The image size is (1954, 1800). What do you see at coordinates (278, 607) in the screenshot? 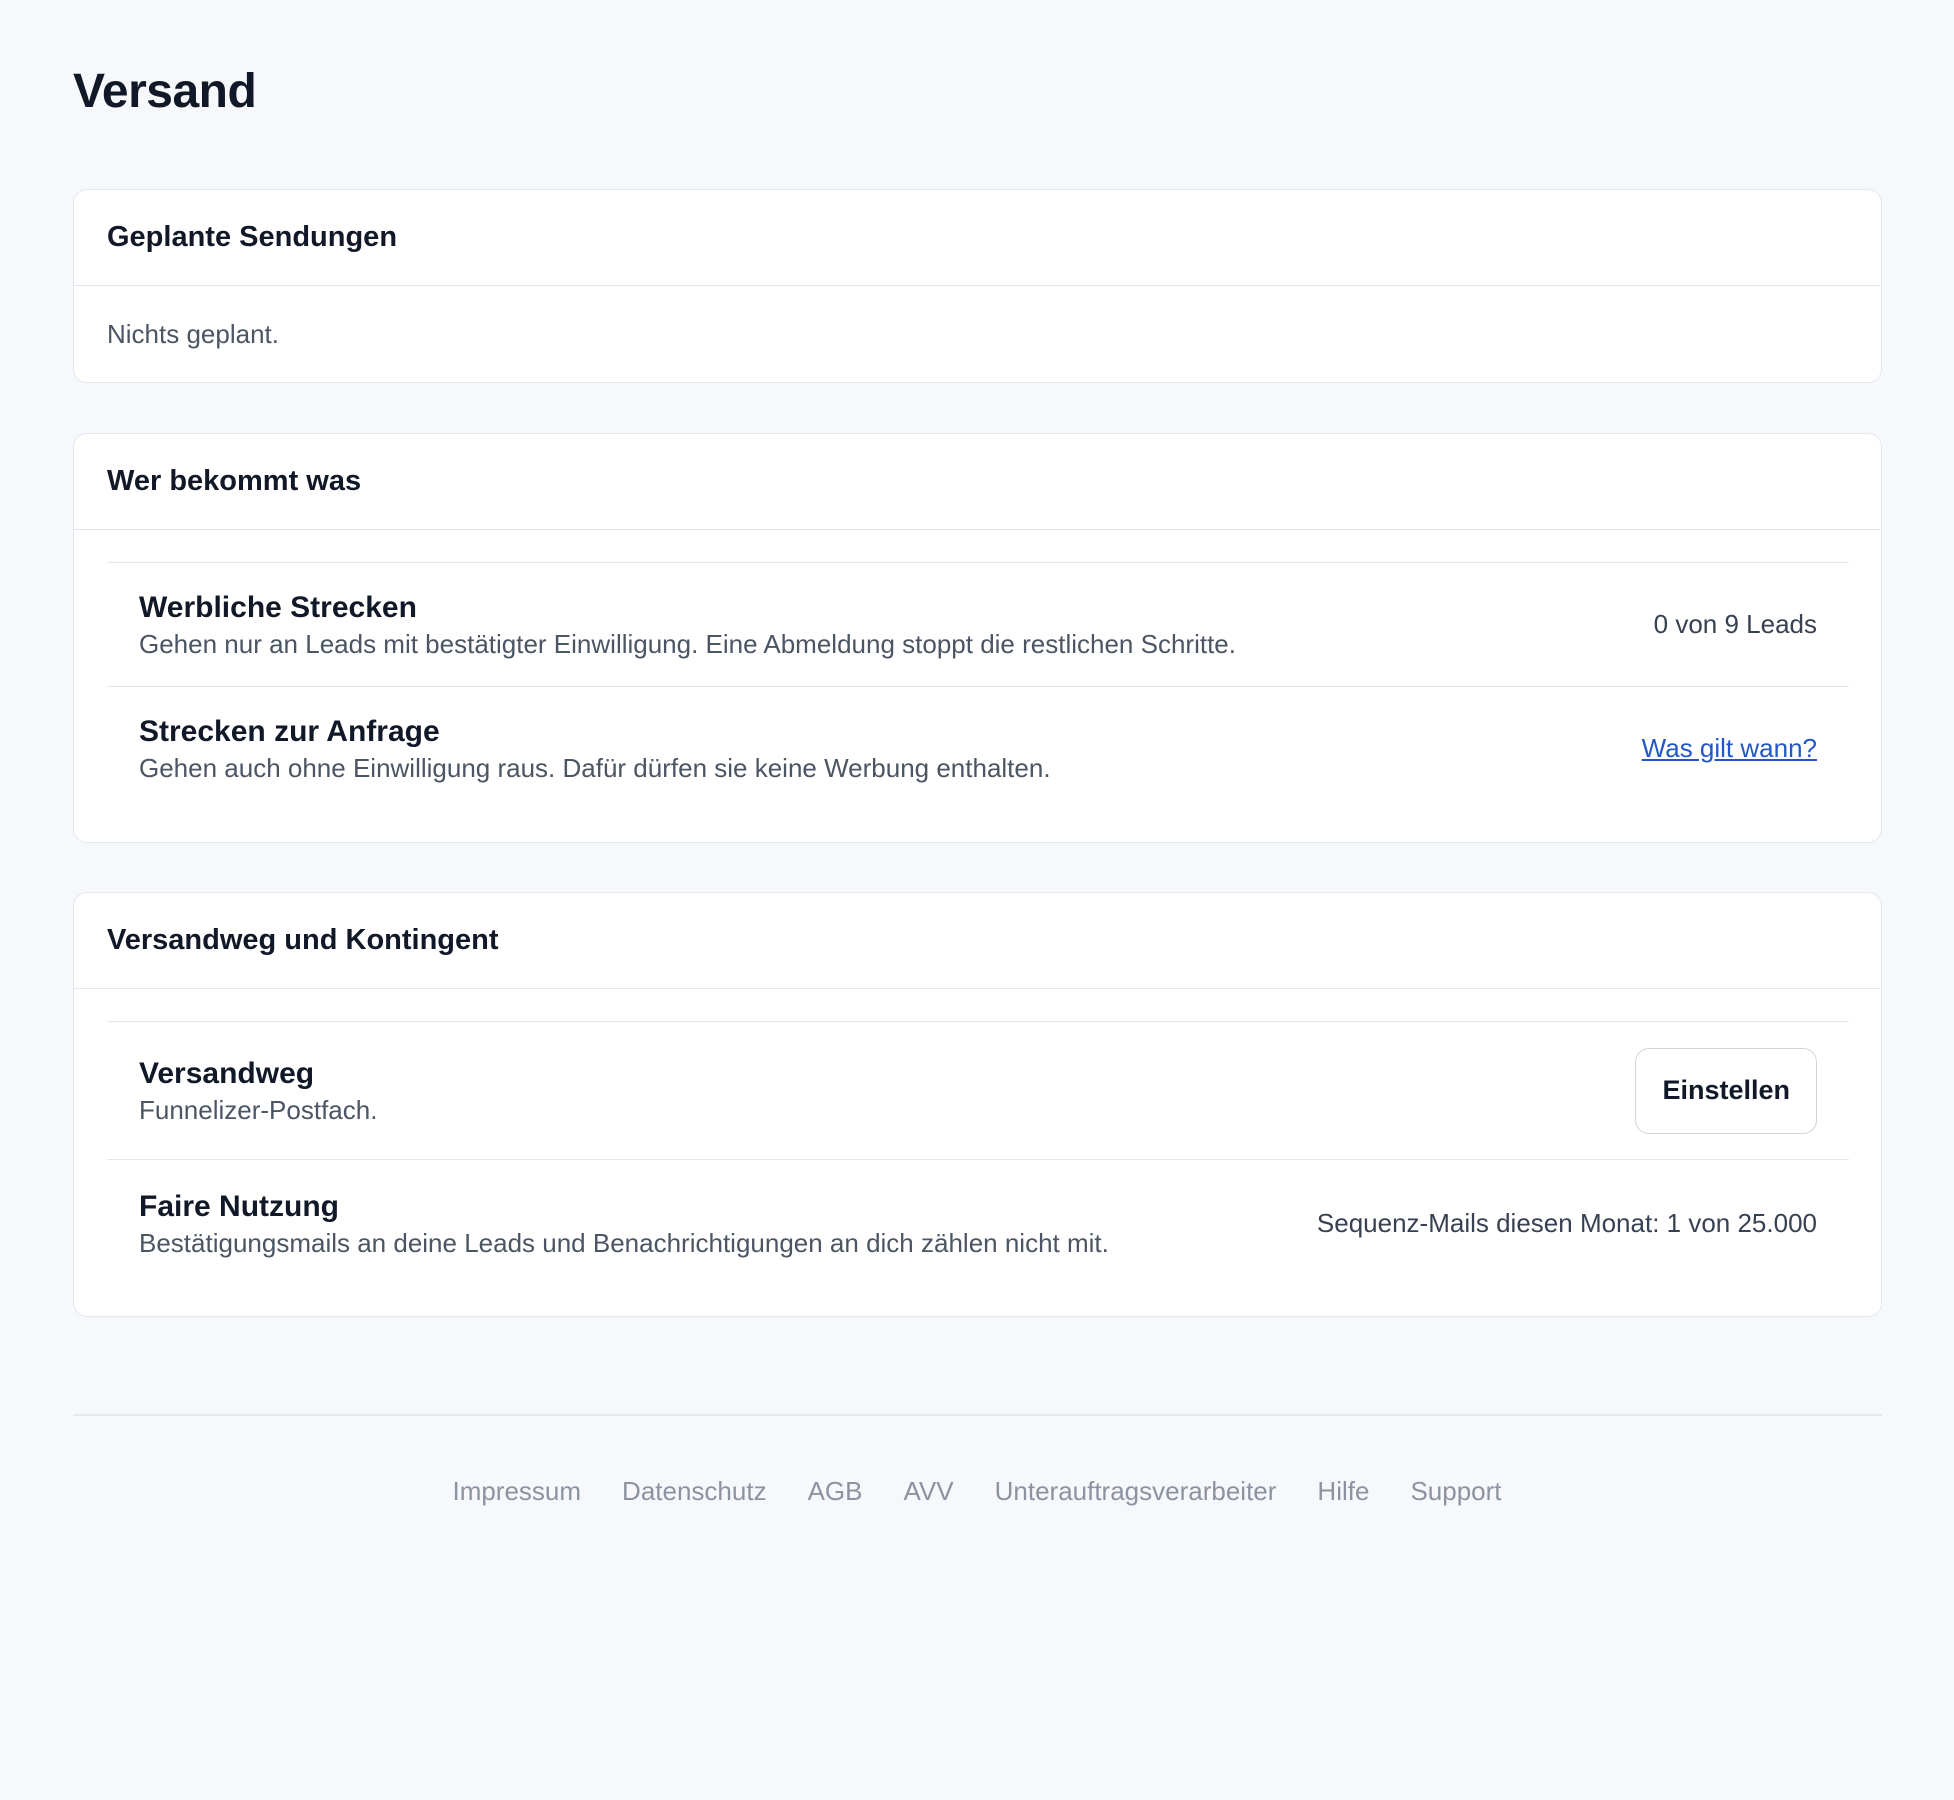
I see `row-title: Werbliche Strecken` at bounding box center [278, 607].